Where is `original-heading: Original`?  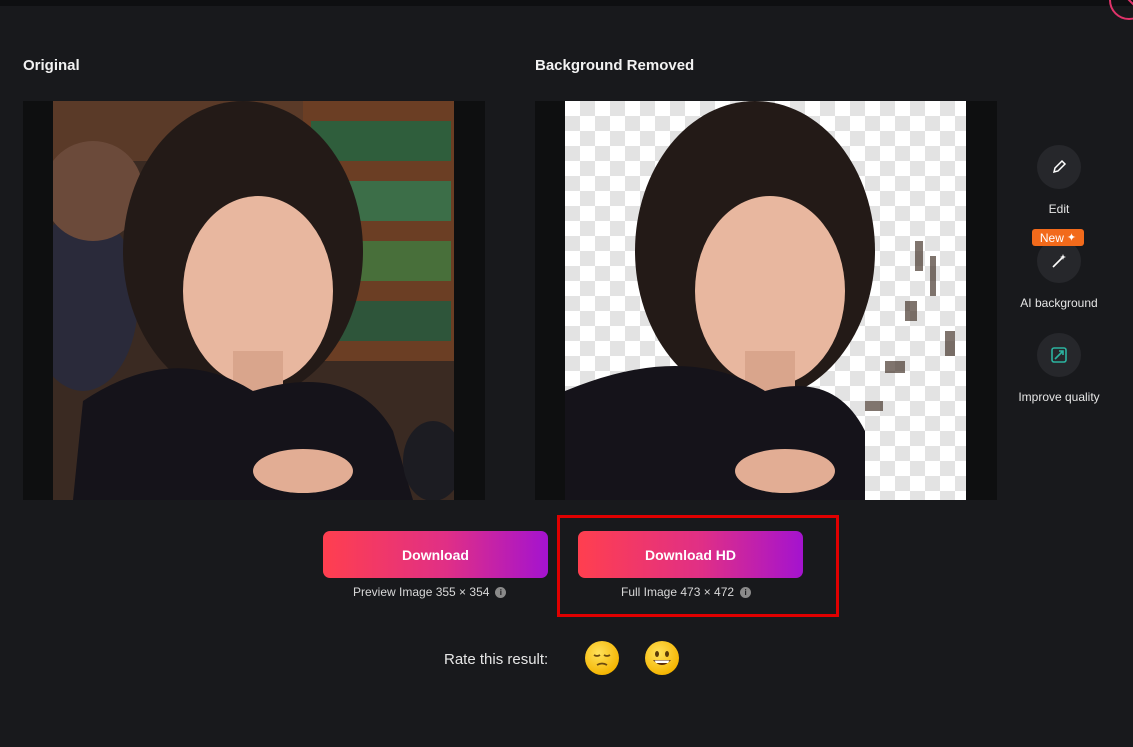 original-heading: Original is located at coordinates (51, 65).